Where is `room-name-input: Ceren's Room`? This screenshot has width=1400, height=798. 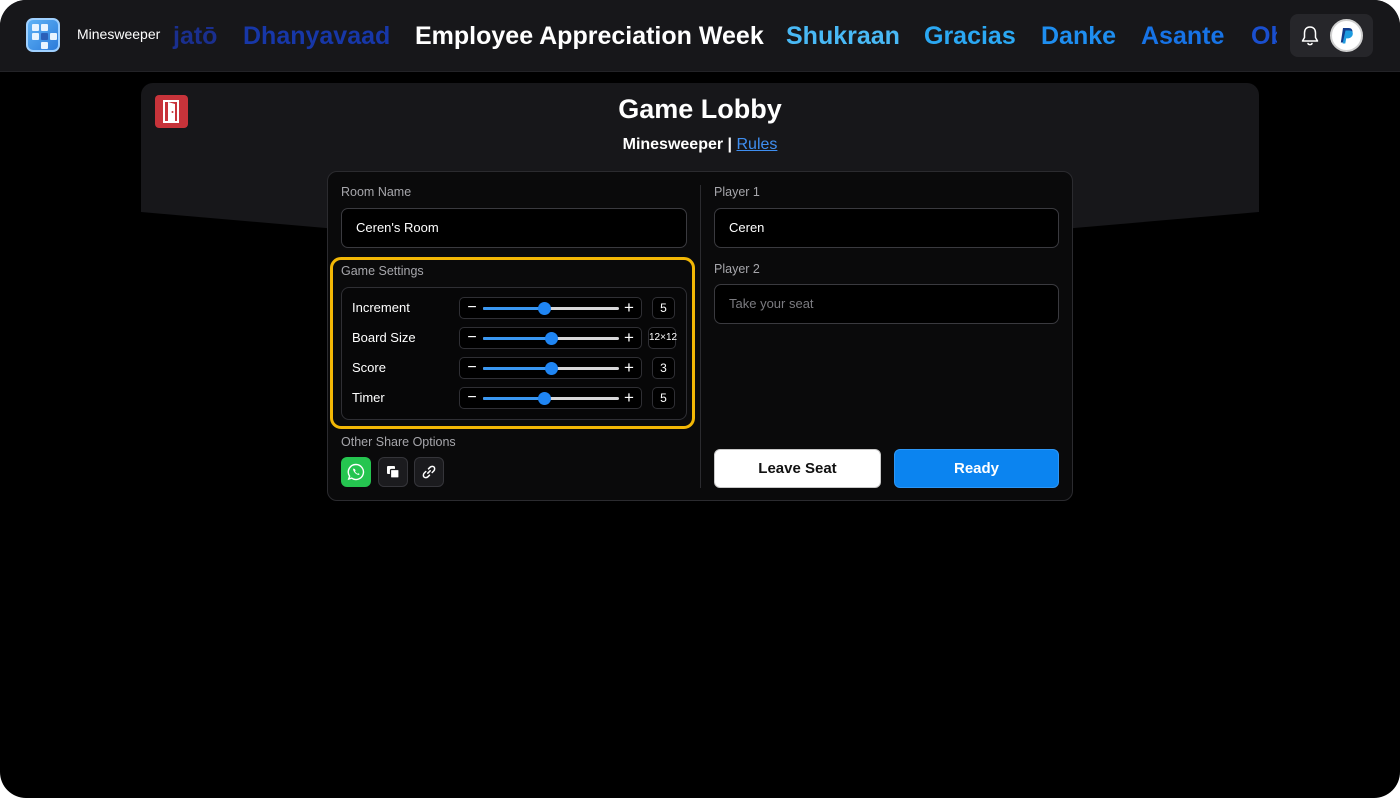 room-name-input: Ceren's Room is located at coordinates (514, 228).